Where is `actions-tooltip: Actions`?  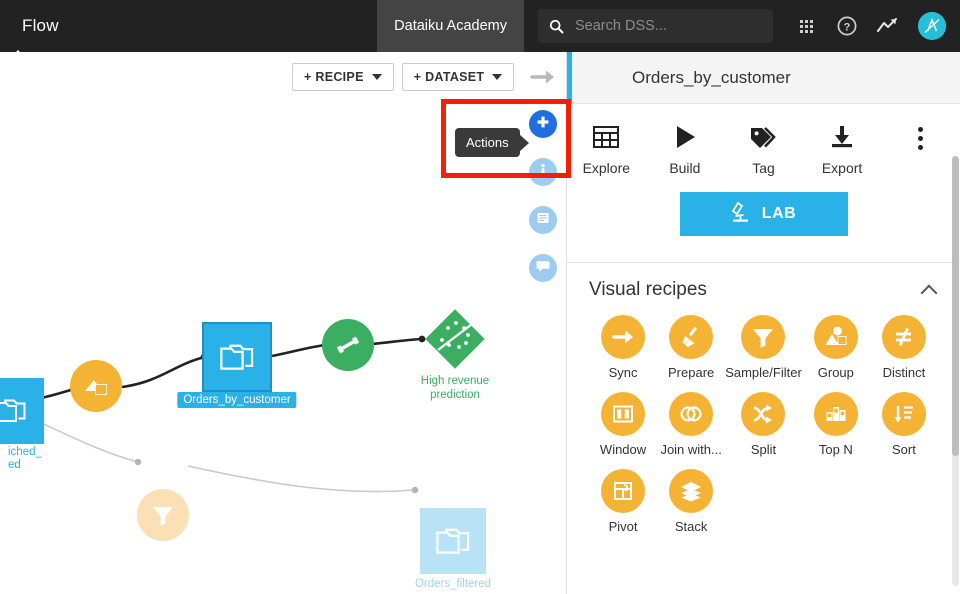 actions-tooltip: Actions is located at coordinates (487, 142).